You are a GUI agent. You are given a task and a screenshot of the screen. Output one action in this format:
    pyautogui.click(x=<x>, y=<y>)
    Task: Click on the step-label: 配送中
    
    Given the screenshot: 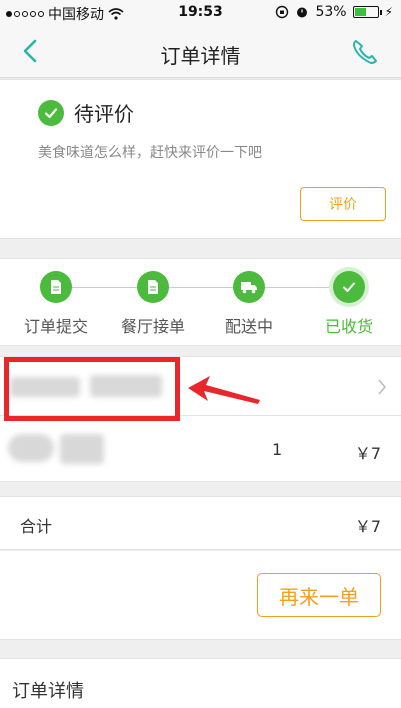 What is the action you would take?
    pyautogui.click(x=248, y=326)
    